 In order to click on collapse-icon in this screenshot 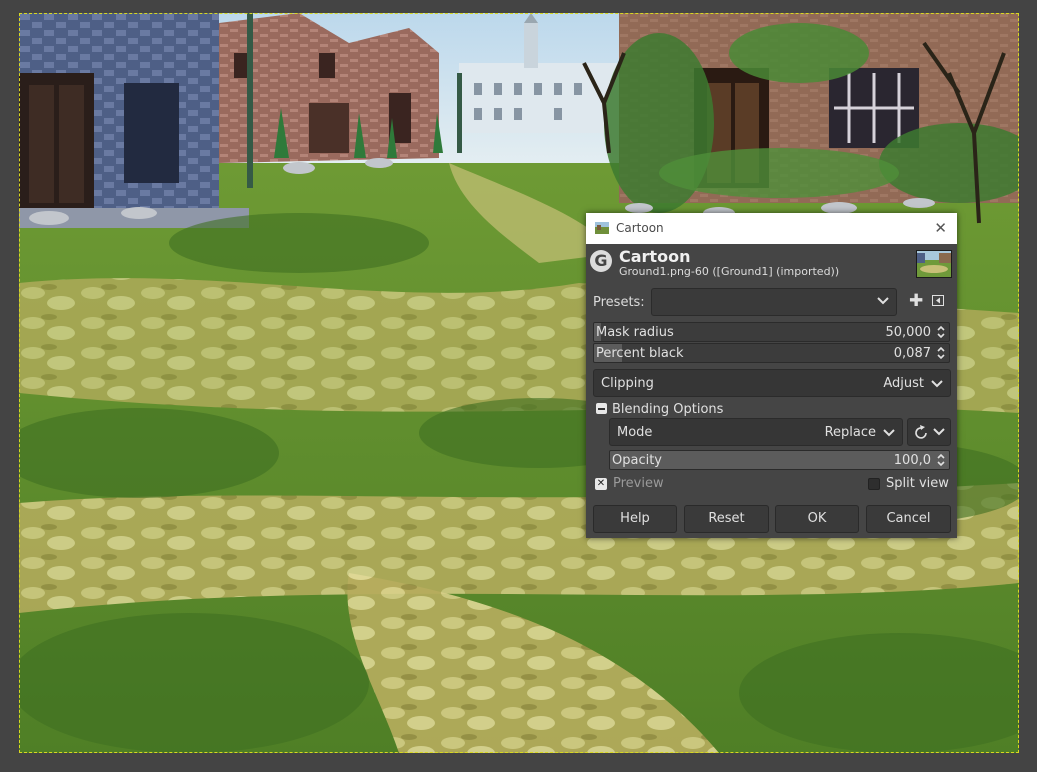, I will do `click(601, 408)`.